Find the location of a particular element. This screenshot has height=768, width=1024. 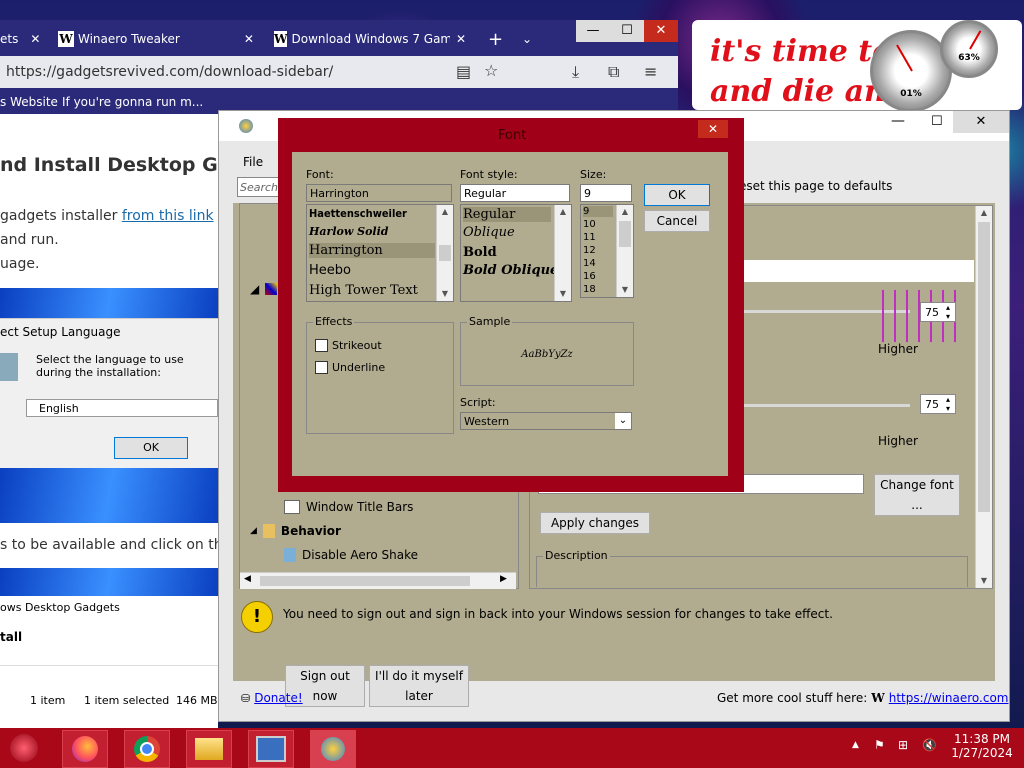

extensions-icon: ⧉ is located at coordinates (613, 72).